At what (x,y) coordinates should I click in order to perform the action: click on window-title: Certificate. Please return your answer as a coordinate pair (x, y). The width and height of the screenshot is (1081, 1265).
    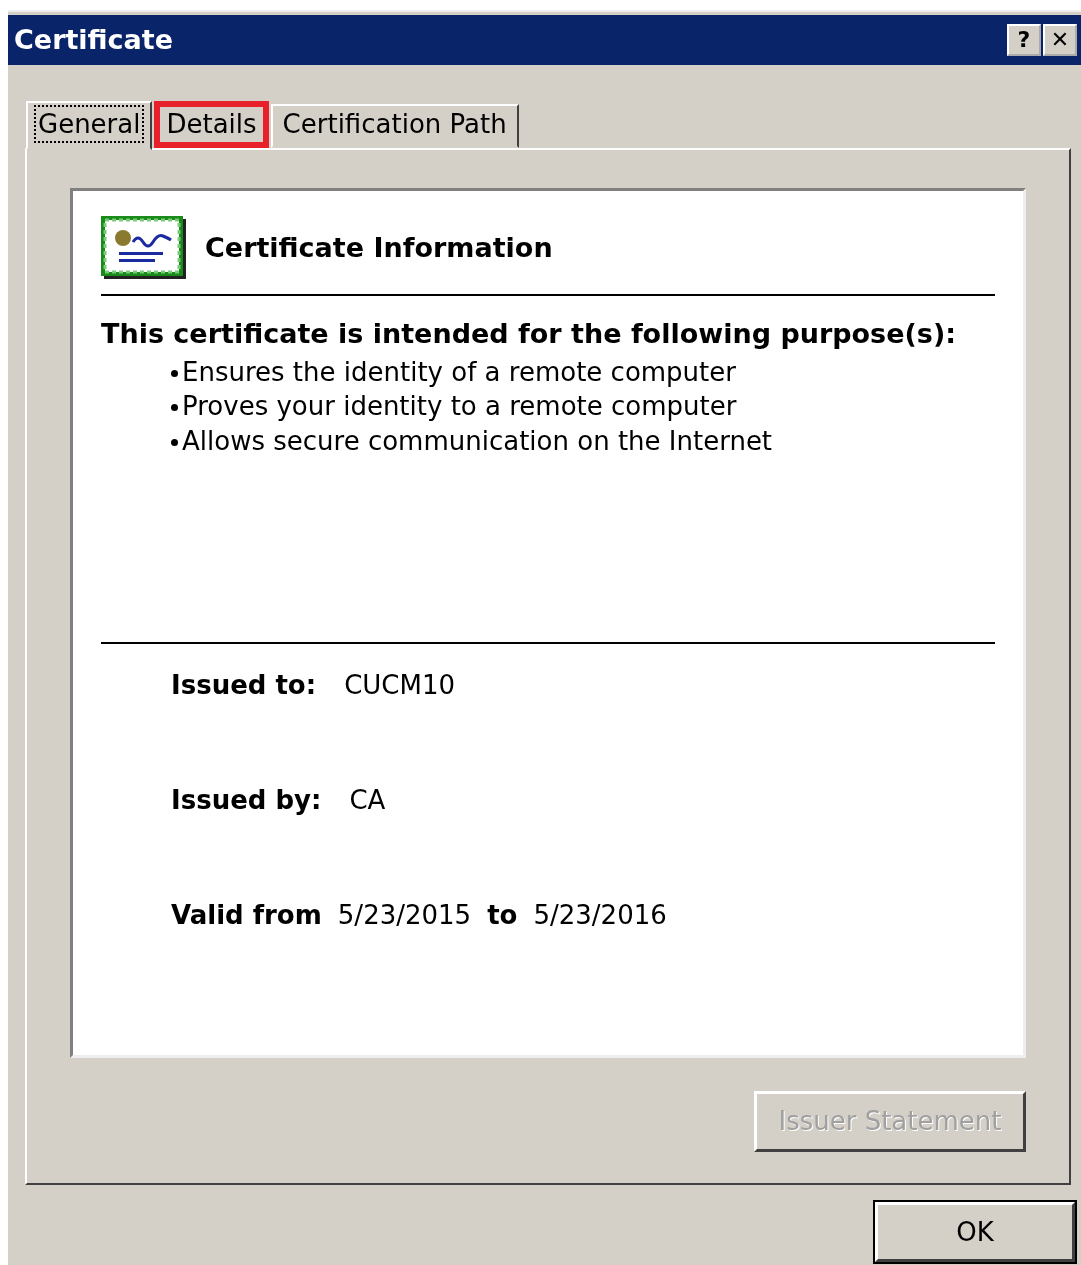
    Looking at the image, I should click on (94, 39).